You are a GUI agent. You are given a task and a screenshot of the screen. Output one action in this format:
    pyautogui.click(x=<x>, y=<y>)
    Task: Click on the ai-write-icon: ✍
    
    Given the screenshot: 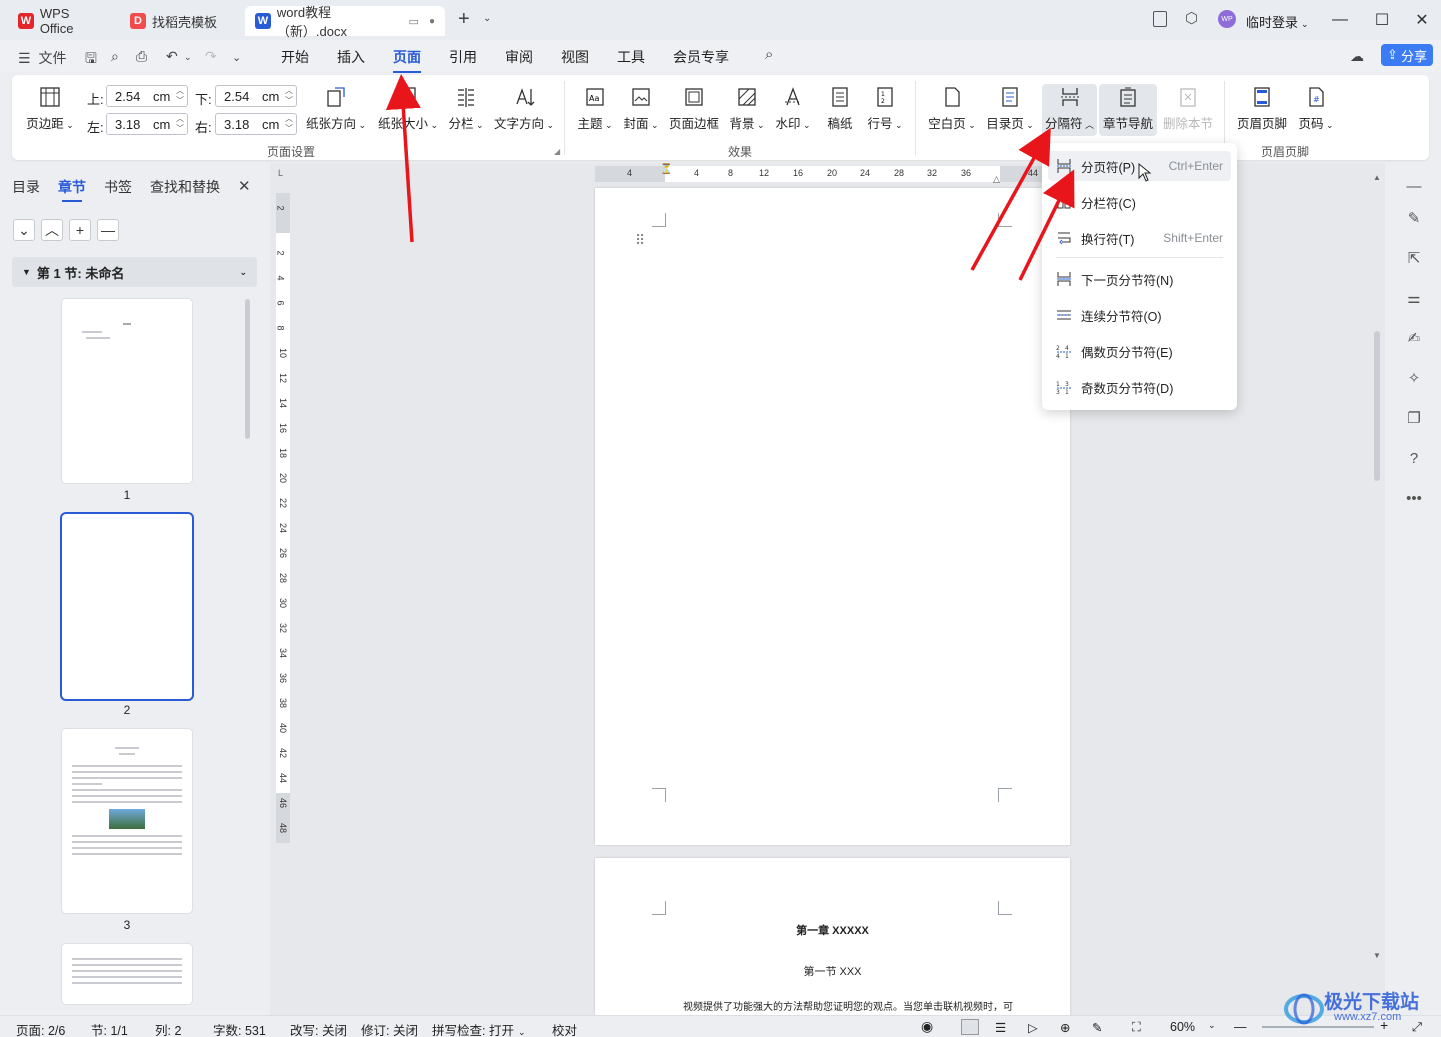 What is the action you would take?
    pyautogui.click(x=1414, y=338)
    